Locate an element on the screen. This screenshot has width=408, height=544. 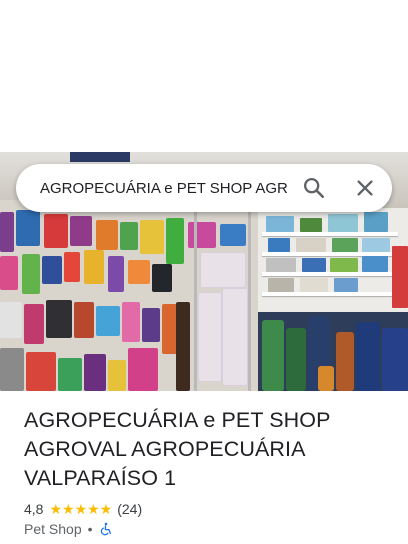
category-row: Pet Shop • is located at coordinates (68, 529).